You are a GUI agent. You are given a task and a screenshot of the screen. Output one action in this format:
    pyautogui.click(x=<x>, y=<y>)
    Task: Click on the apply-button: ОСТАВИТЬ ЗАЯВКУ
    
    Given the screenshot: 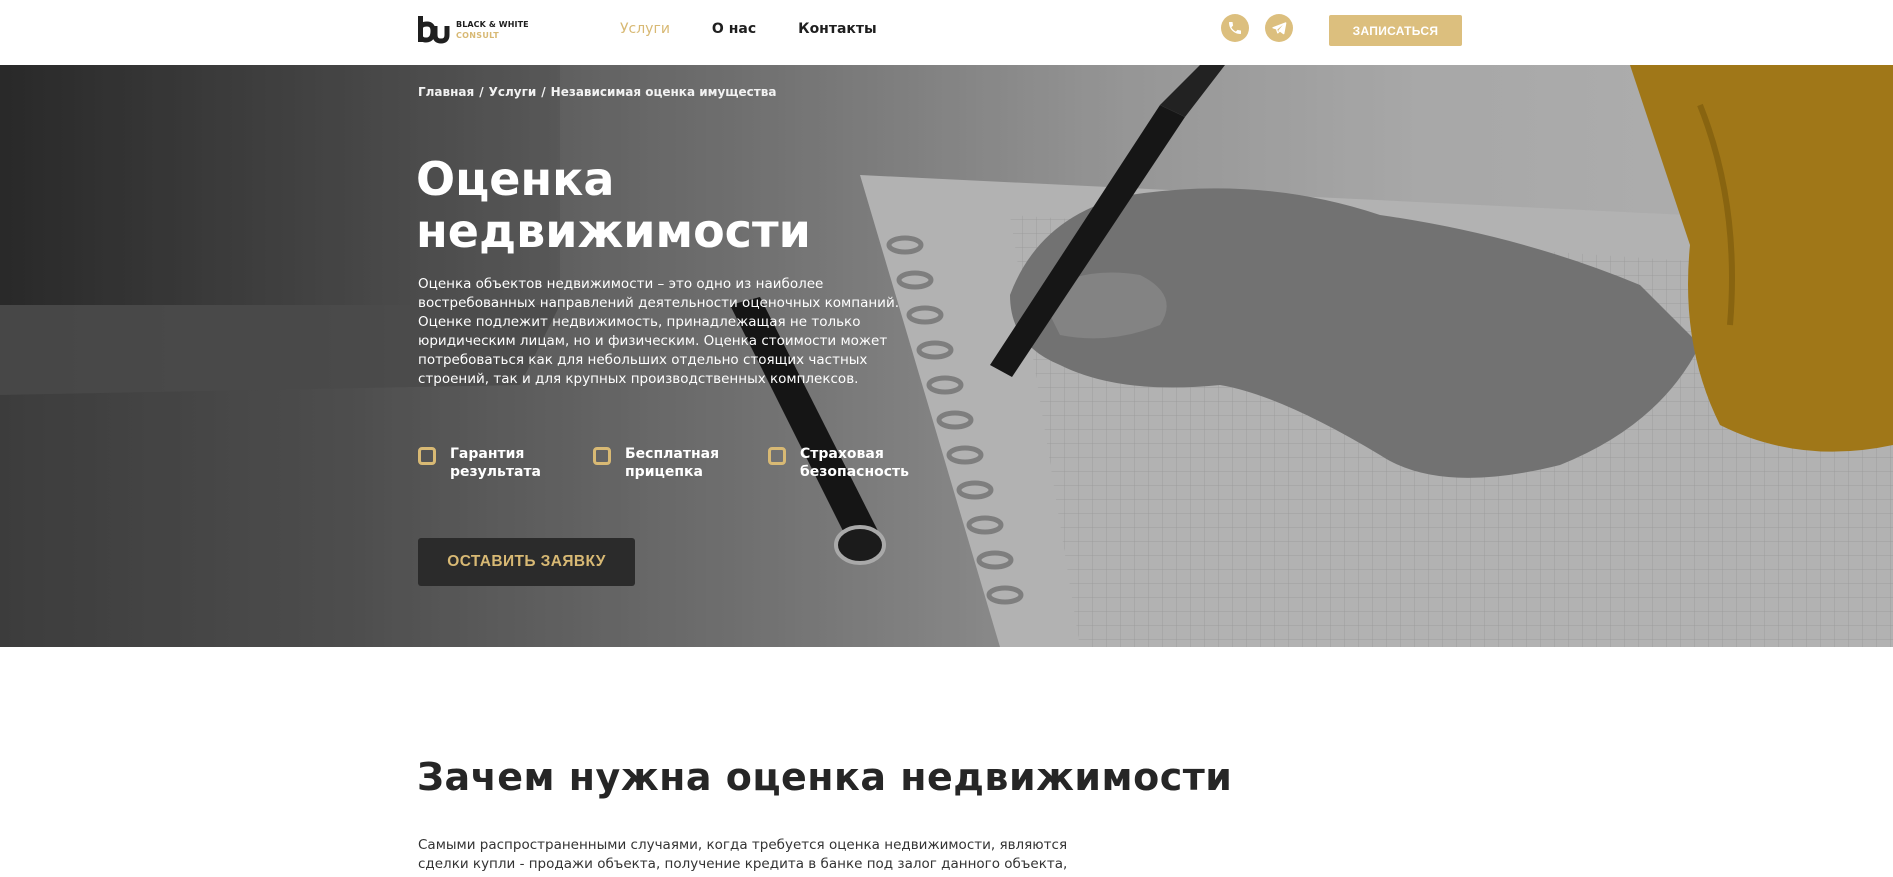 What is the action you would take?
    pyautogui.click(x=526, y=562)
    